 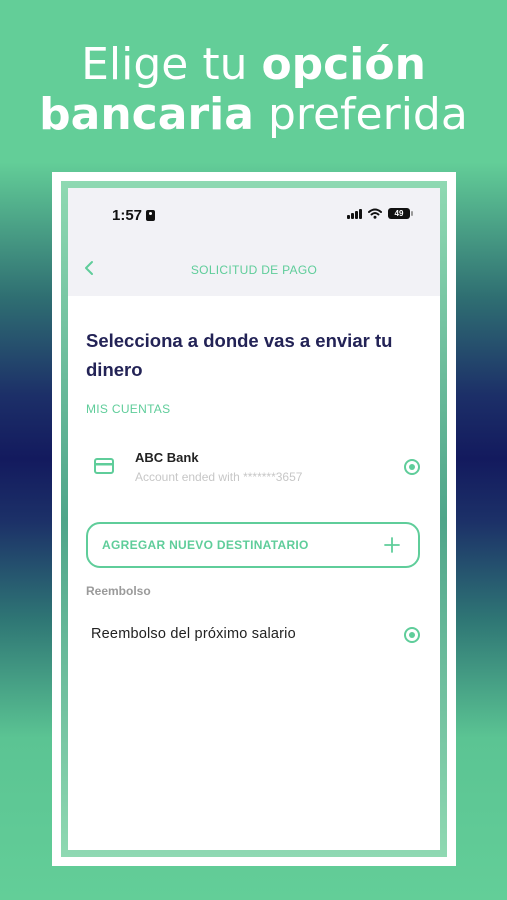 I want to click on plus-icon, so click(x=392, y=545).